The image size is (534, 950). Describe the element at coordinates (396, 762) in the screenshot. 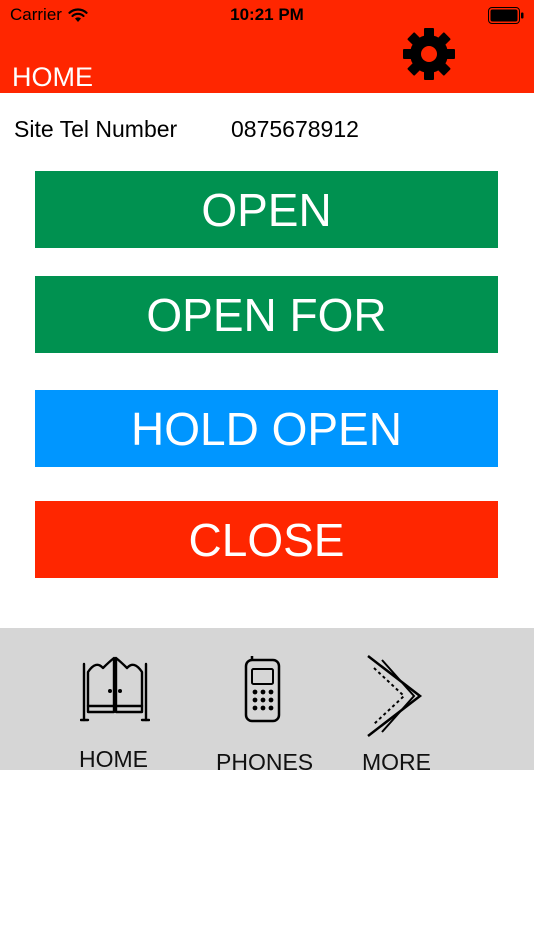

I see `tab-more-label: MORE` at that location.